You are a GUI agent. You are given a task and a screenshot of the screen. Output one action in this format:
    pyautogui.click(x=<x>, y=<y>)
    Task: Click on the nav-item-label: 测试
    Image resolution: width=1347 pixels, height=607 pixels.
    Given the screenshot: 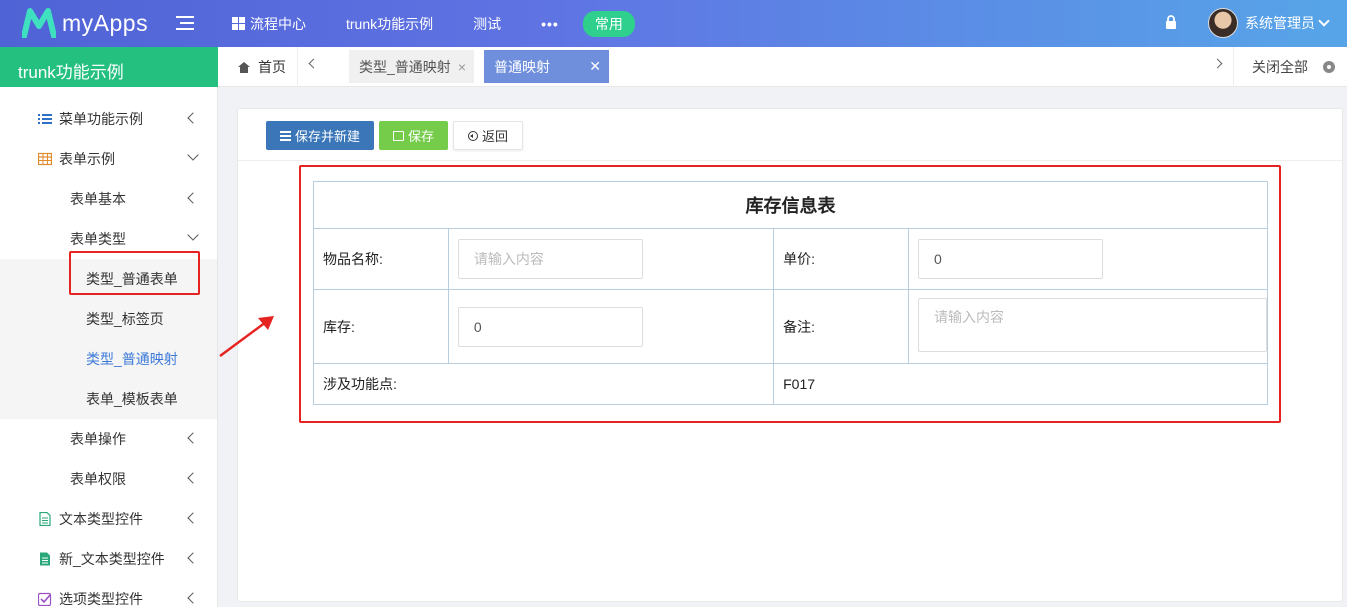 What is the action you would take?
    pyautogui.click(x=487, y=23)
    